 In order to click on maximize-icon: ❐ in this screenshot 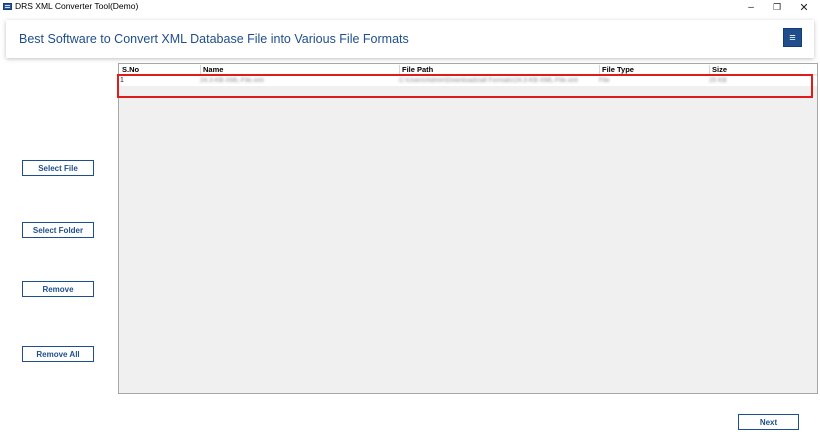, I will do `click(777, 7)`.